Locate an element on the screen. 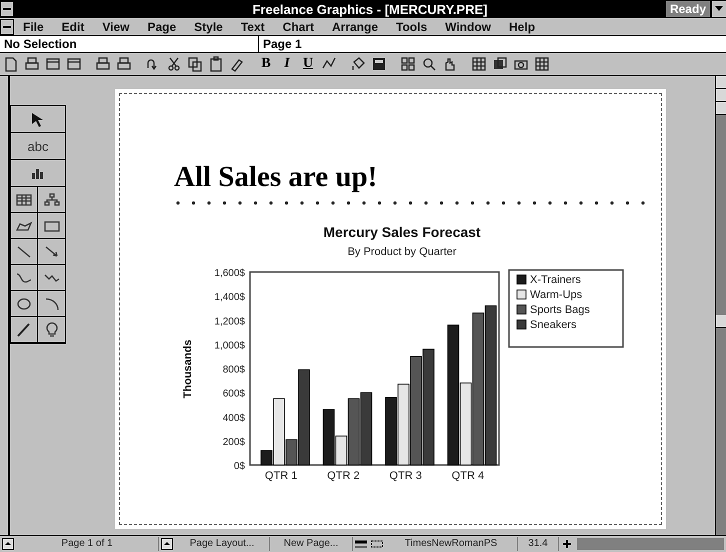 The image size is (726, 552). legend-label: X-Trainers is located at coordinates (555, 280).